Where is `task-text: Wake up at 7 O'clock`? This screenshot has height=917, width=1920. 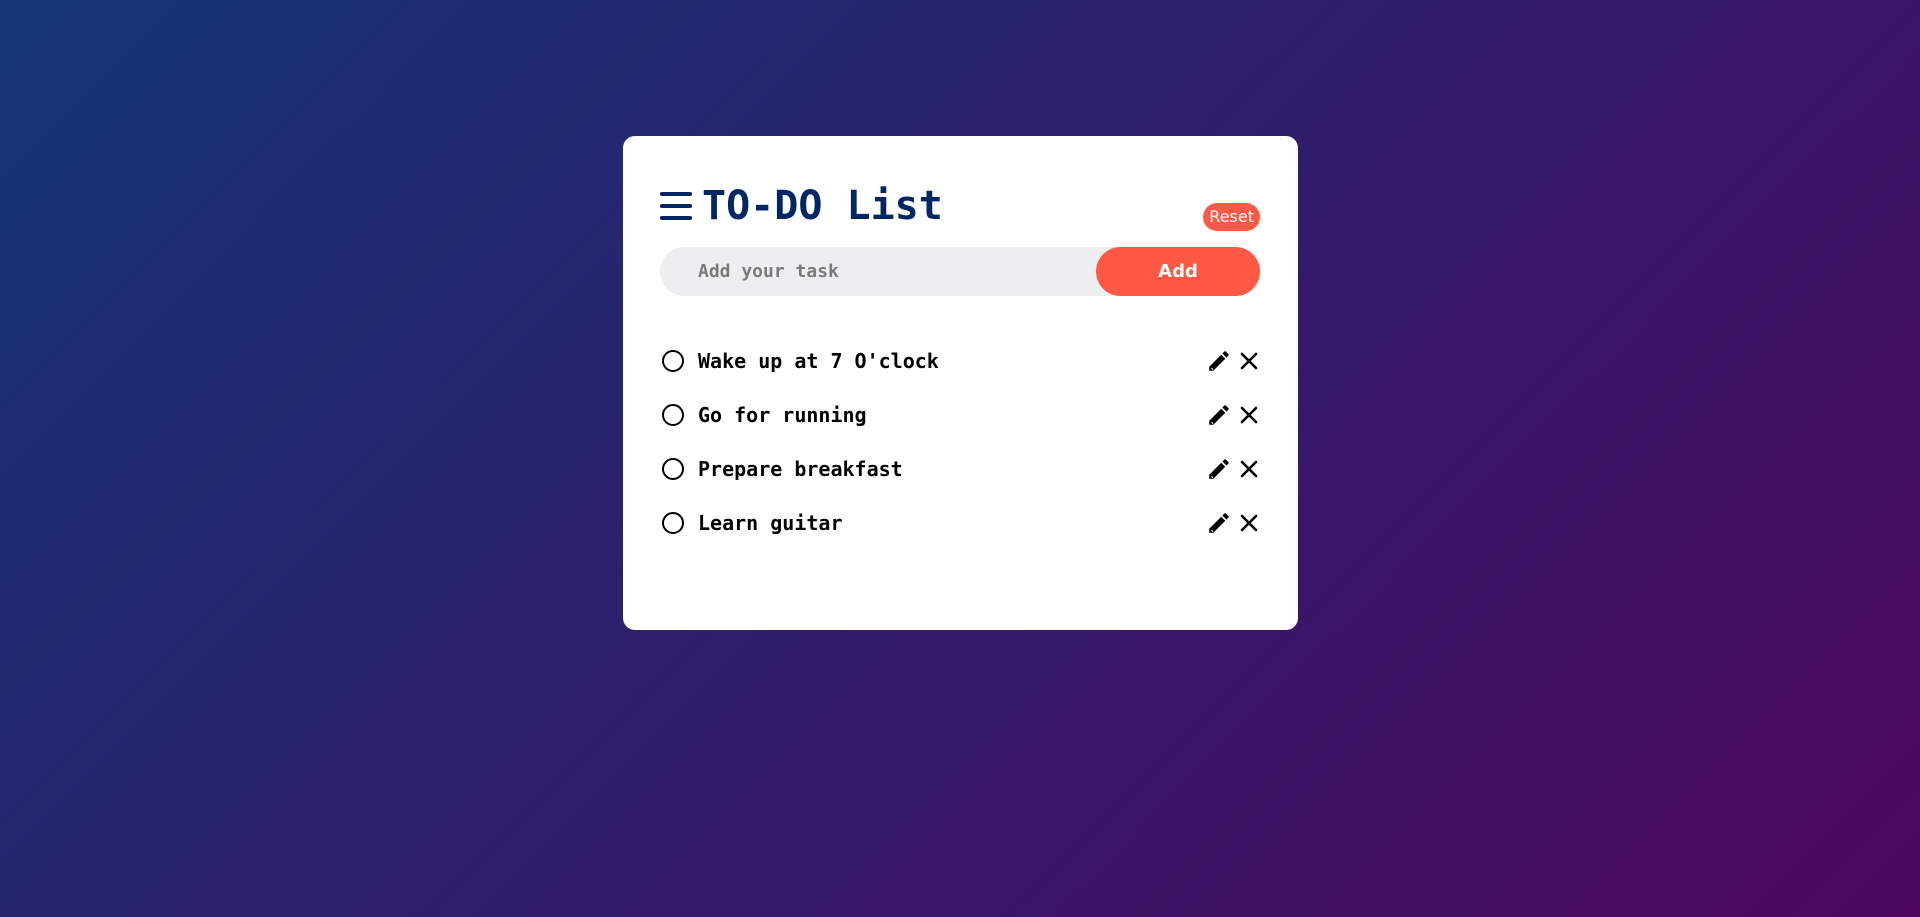
task-text: Wake up at 7 O'clock is located at coordinates (818, 361).